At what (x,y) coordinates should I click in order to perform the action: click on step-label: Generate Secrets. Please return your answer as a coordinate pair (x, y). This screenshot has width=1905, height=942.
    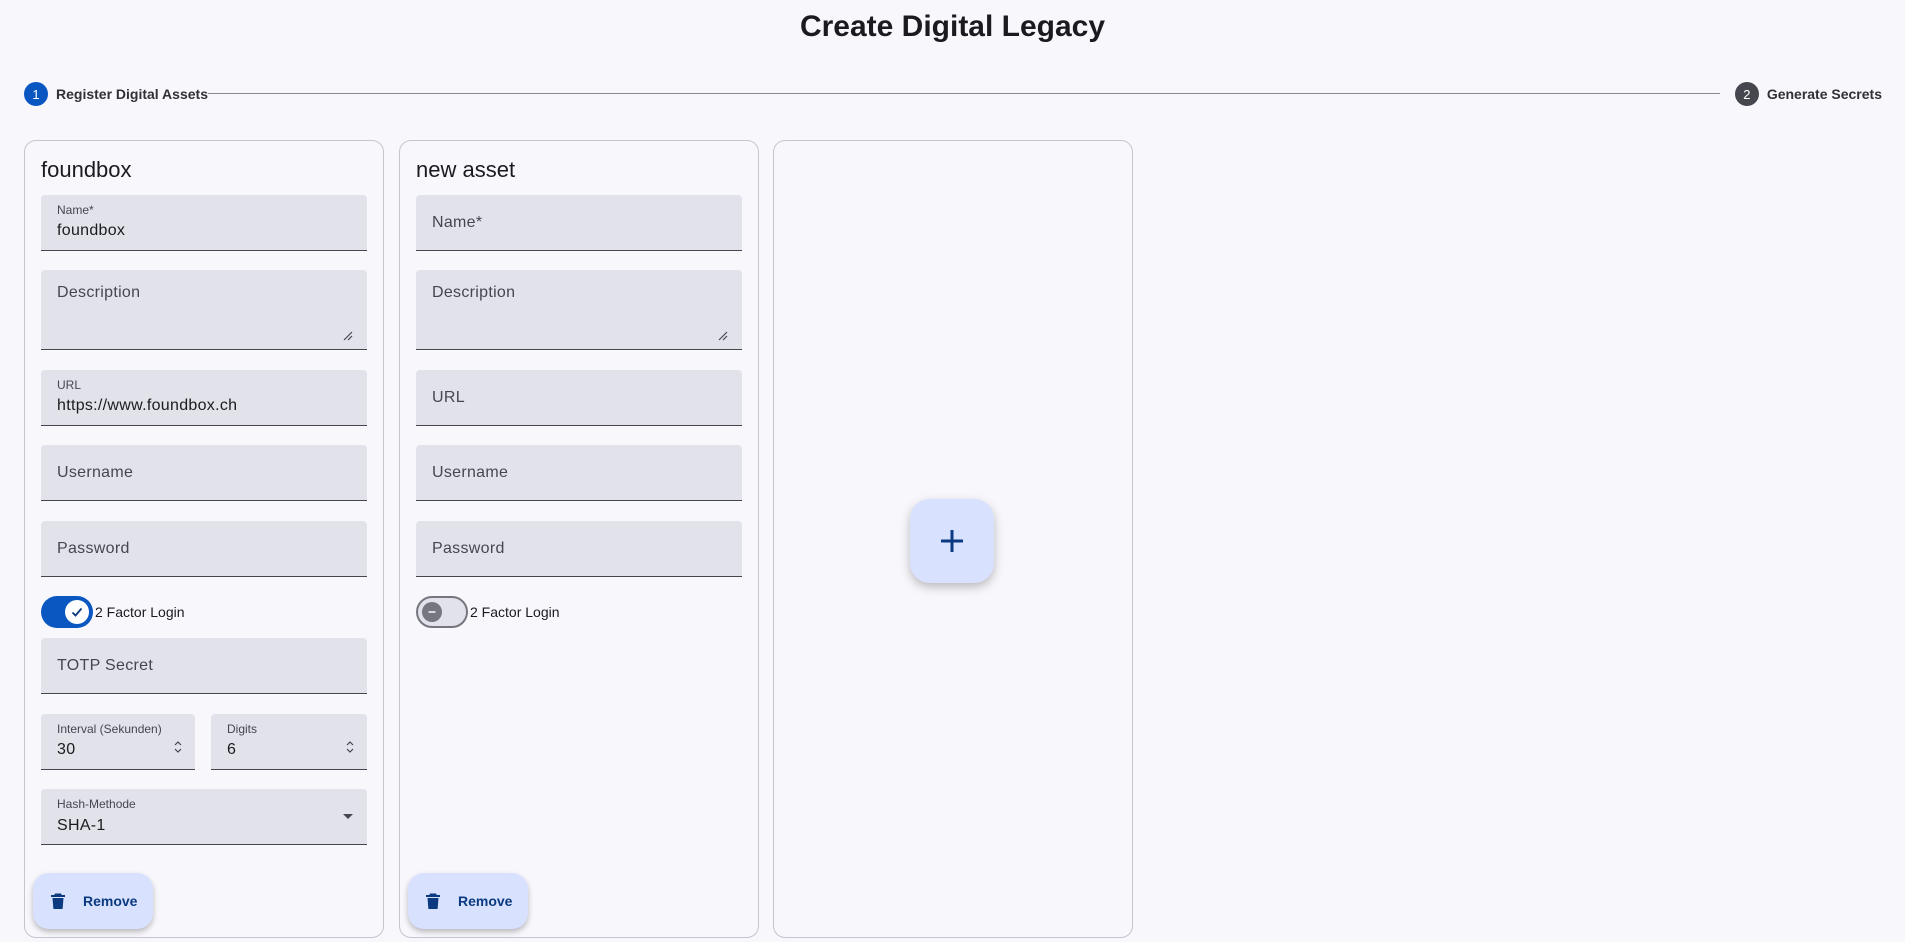
    Looking at the image, I should click on (1824, 94).